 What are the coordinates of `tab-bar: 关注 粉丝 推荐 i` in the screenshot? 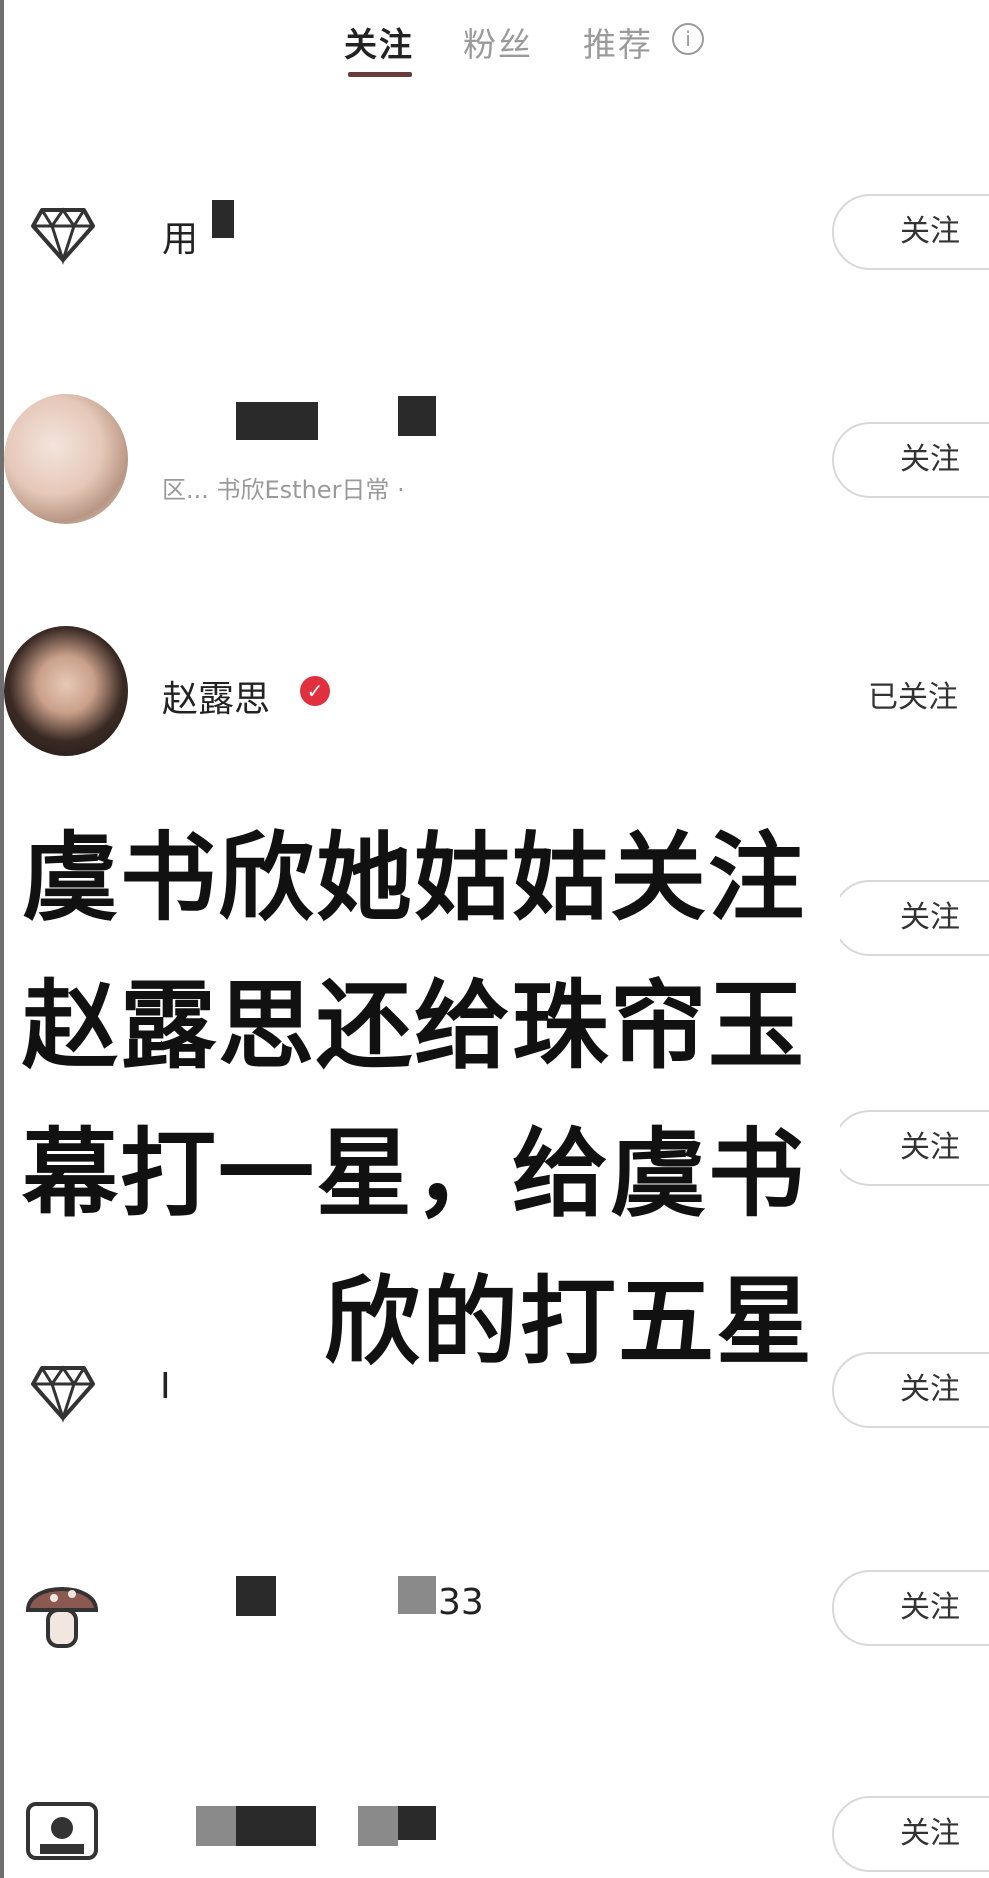 It's located at (494, 45).